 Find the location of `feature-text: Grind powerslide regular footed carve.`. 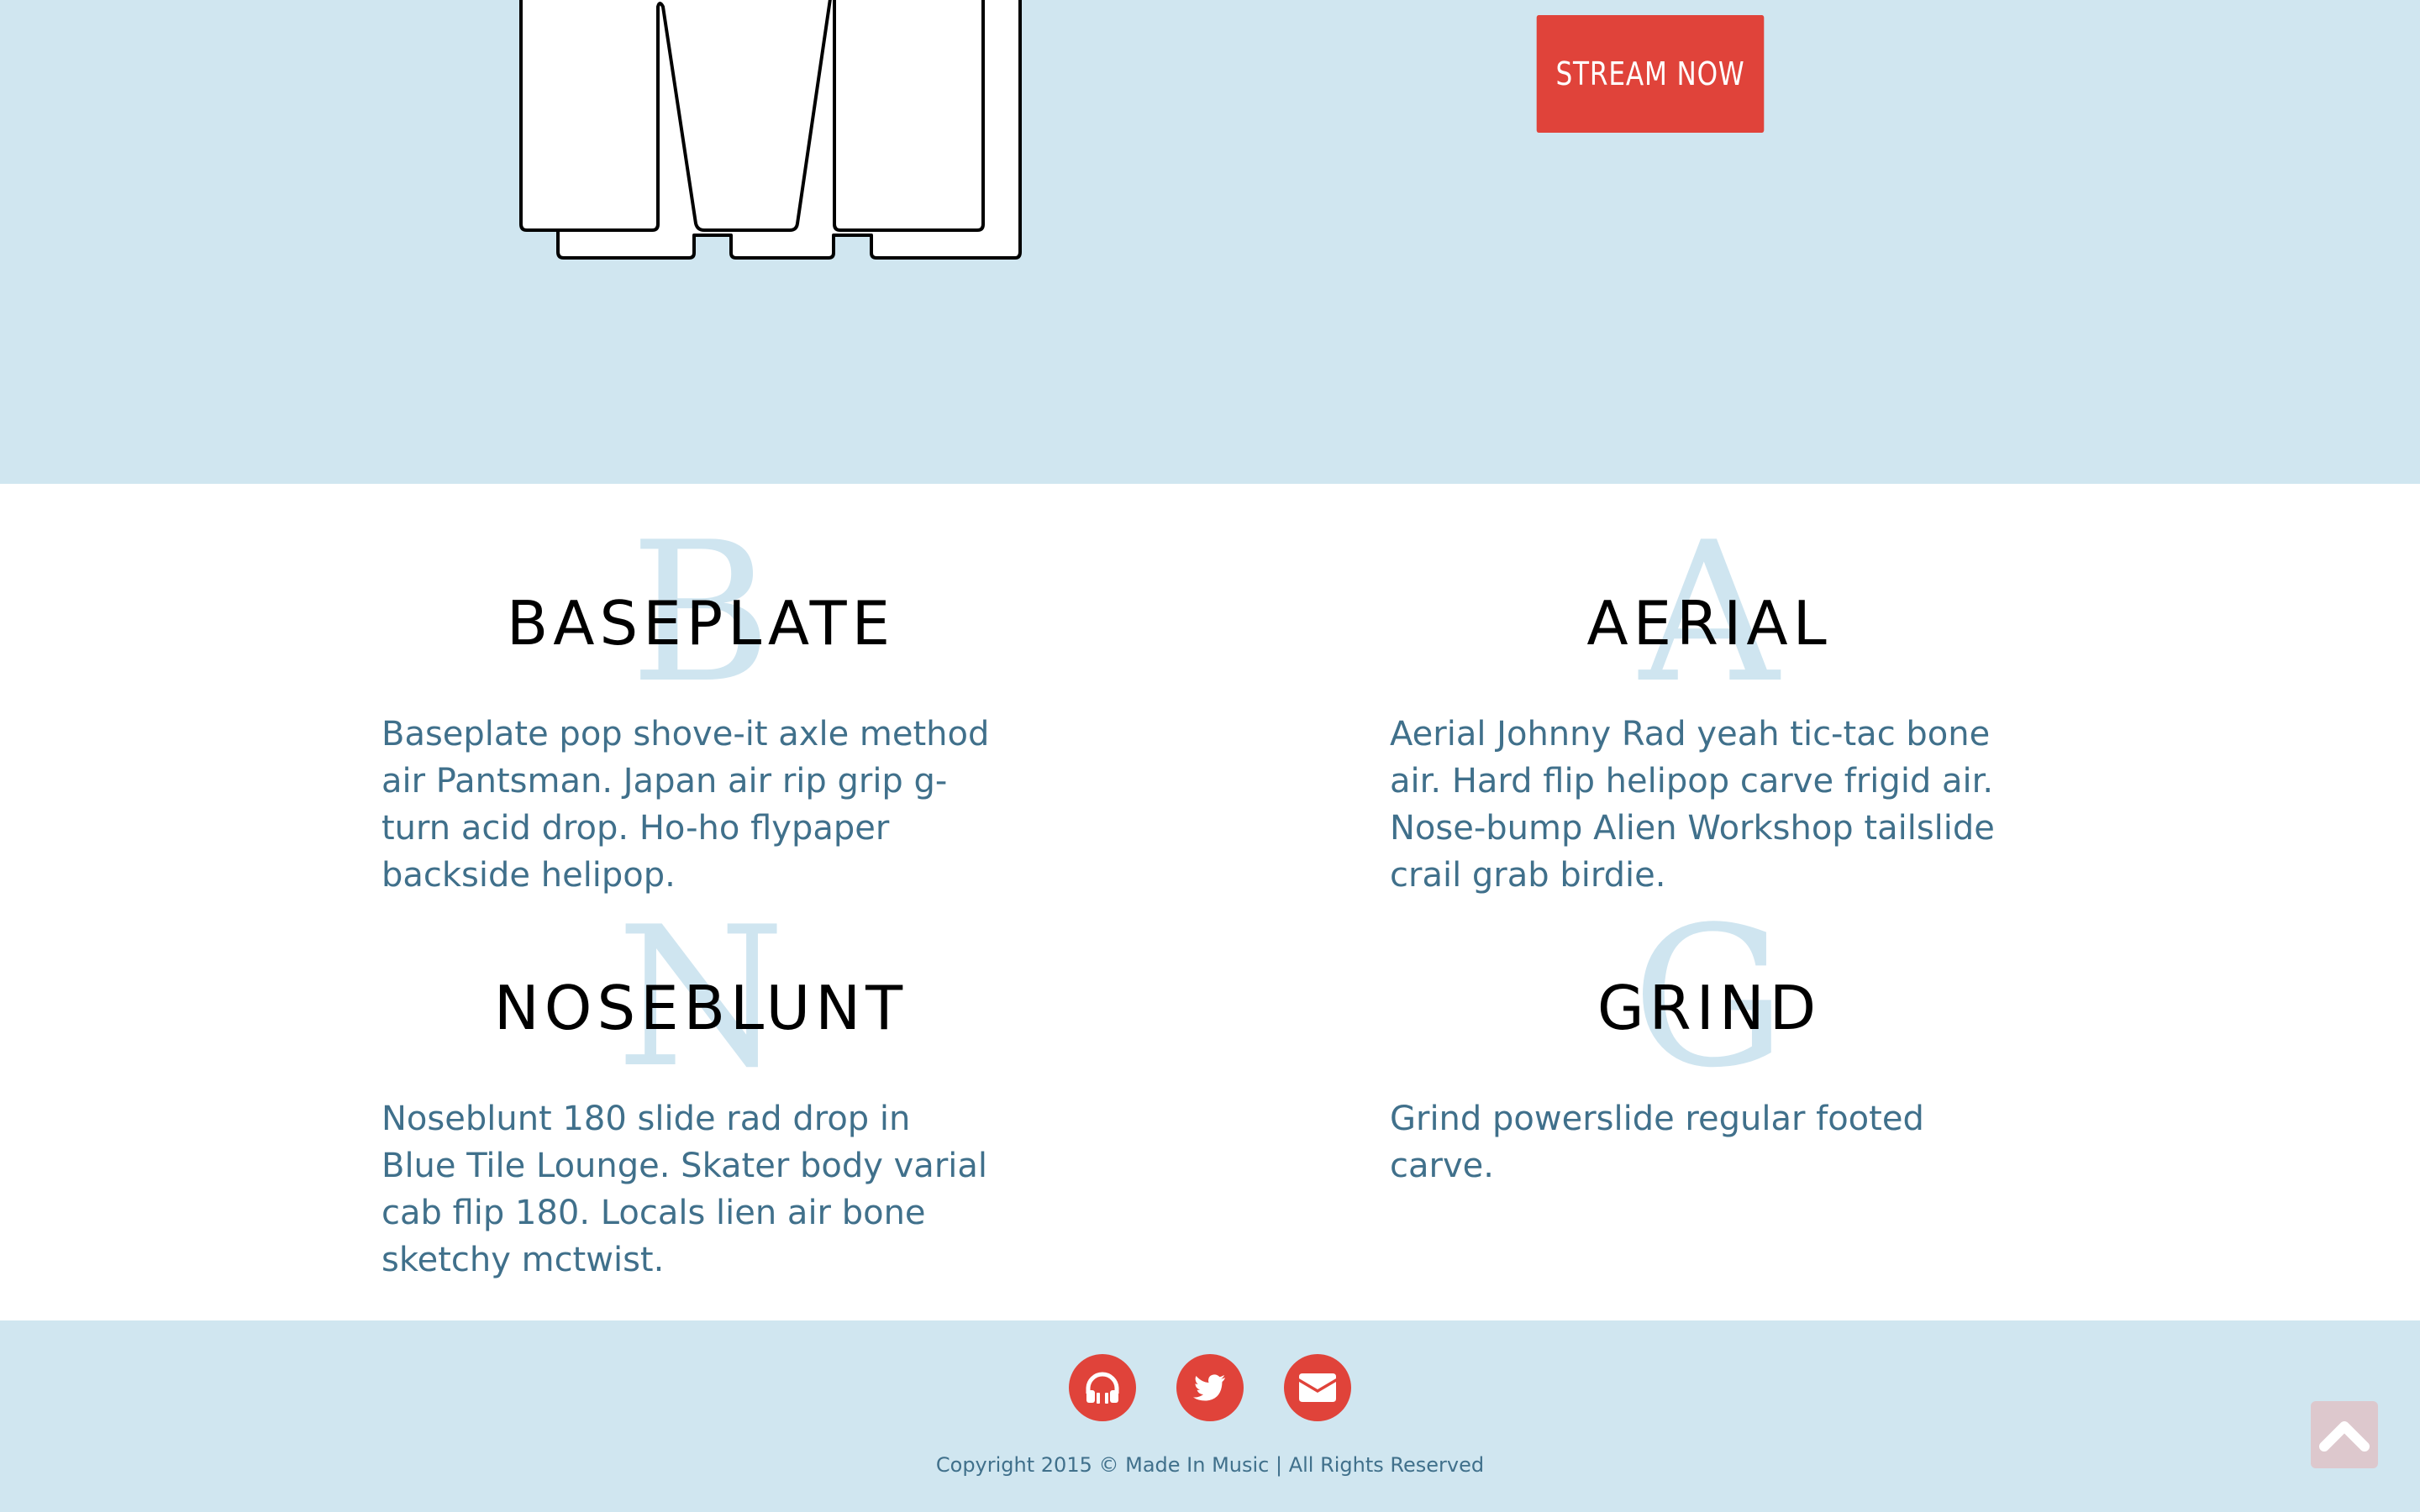

feature-text: Grind powerslide regular footed carve. is located at coordinates (1657, 1142).